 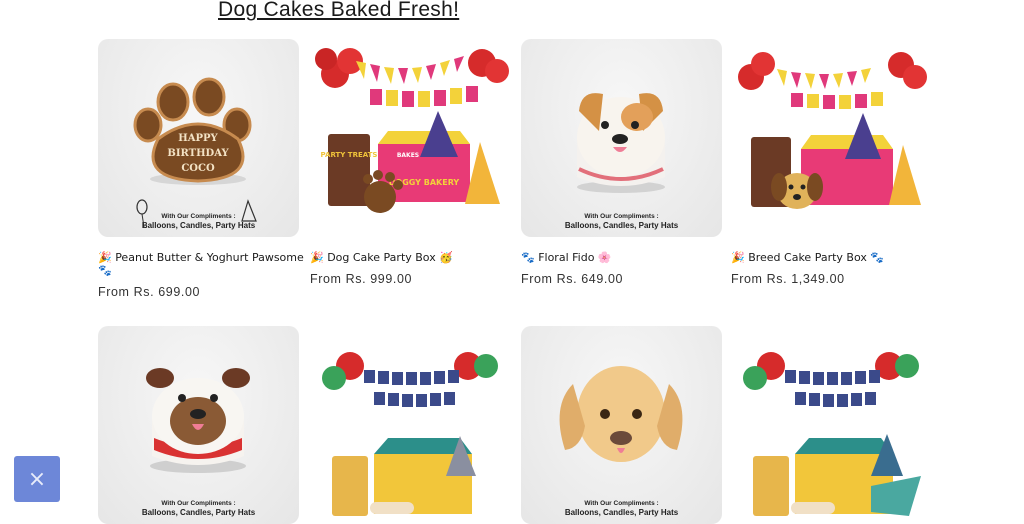 What do you see at coordinates (626, 257) in the screenshot?
I see `product-title: 🐾 Floral Fido 🌸` at bounding box center [626, 257].